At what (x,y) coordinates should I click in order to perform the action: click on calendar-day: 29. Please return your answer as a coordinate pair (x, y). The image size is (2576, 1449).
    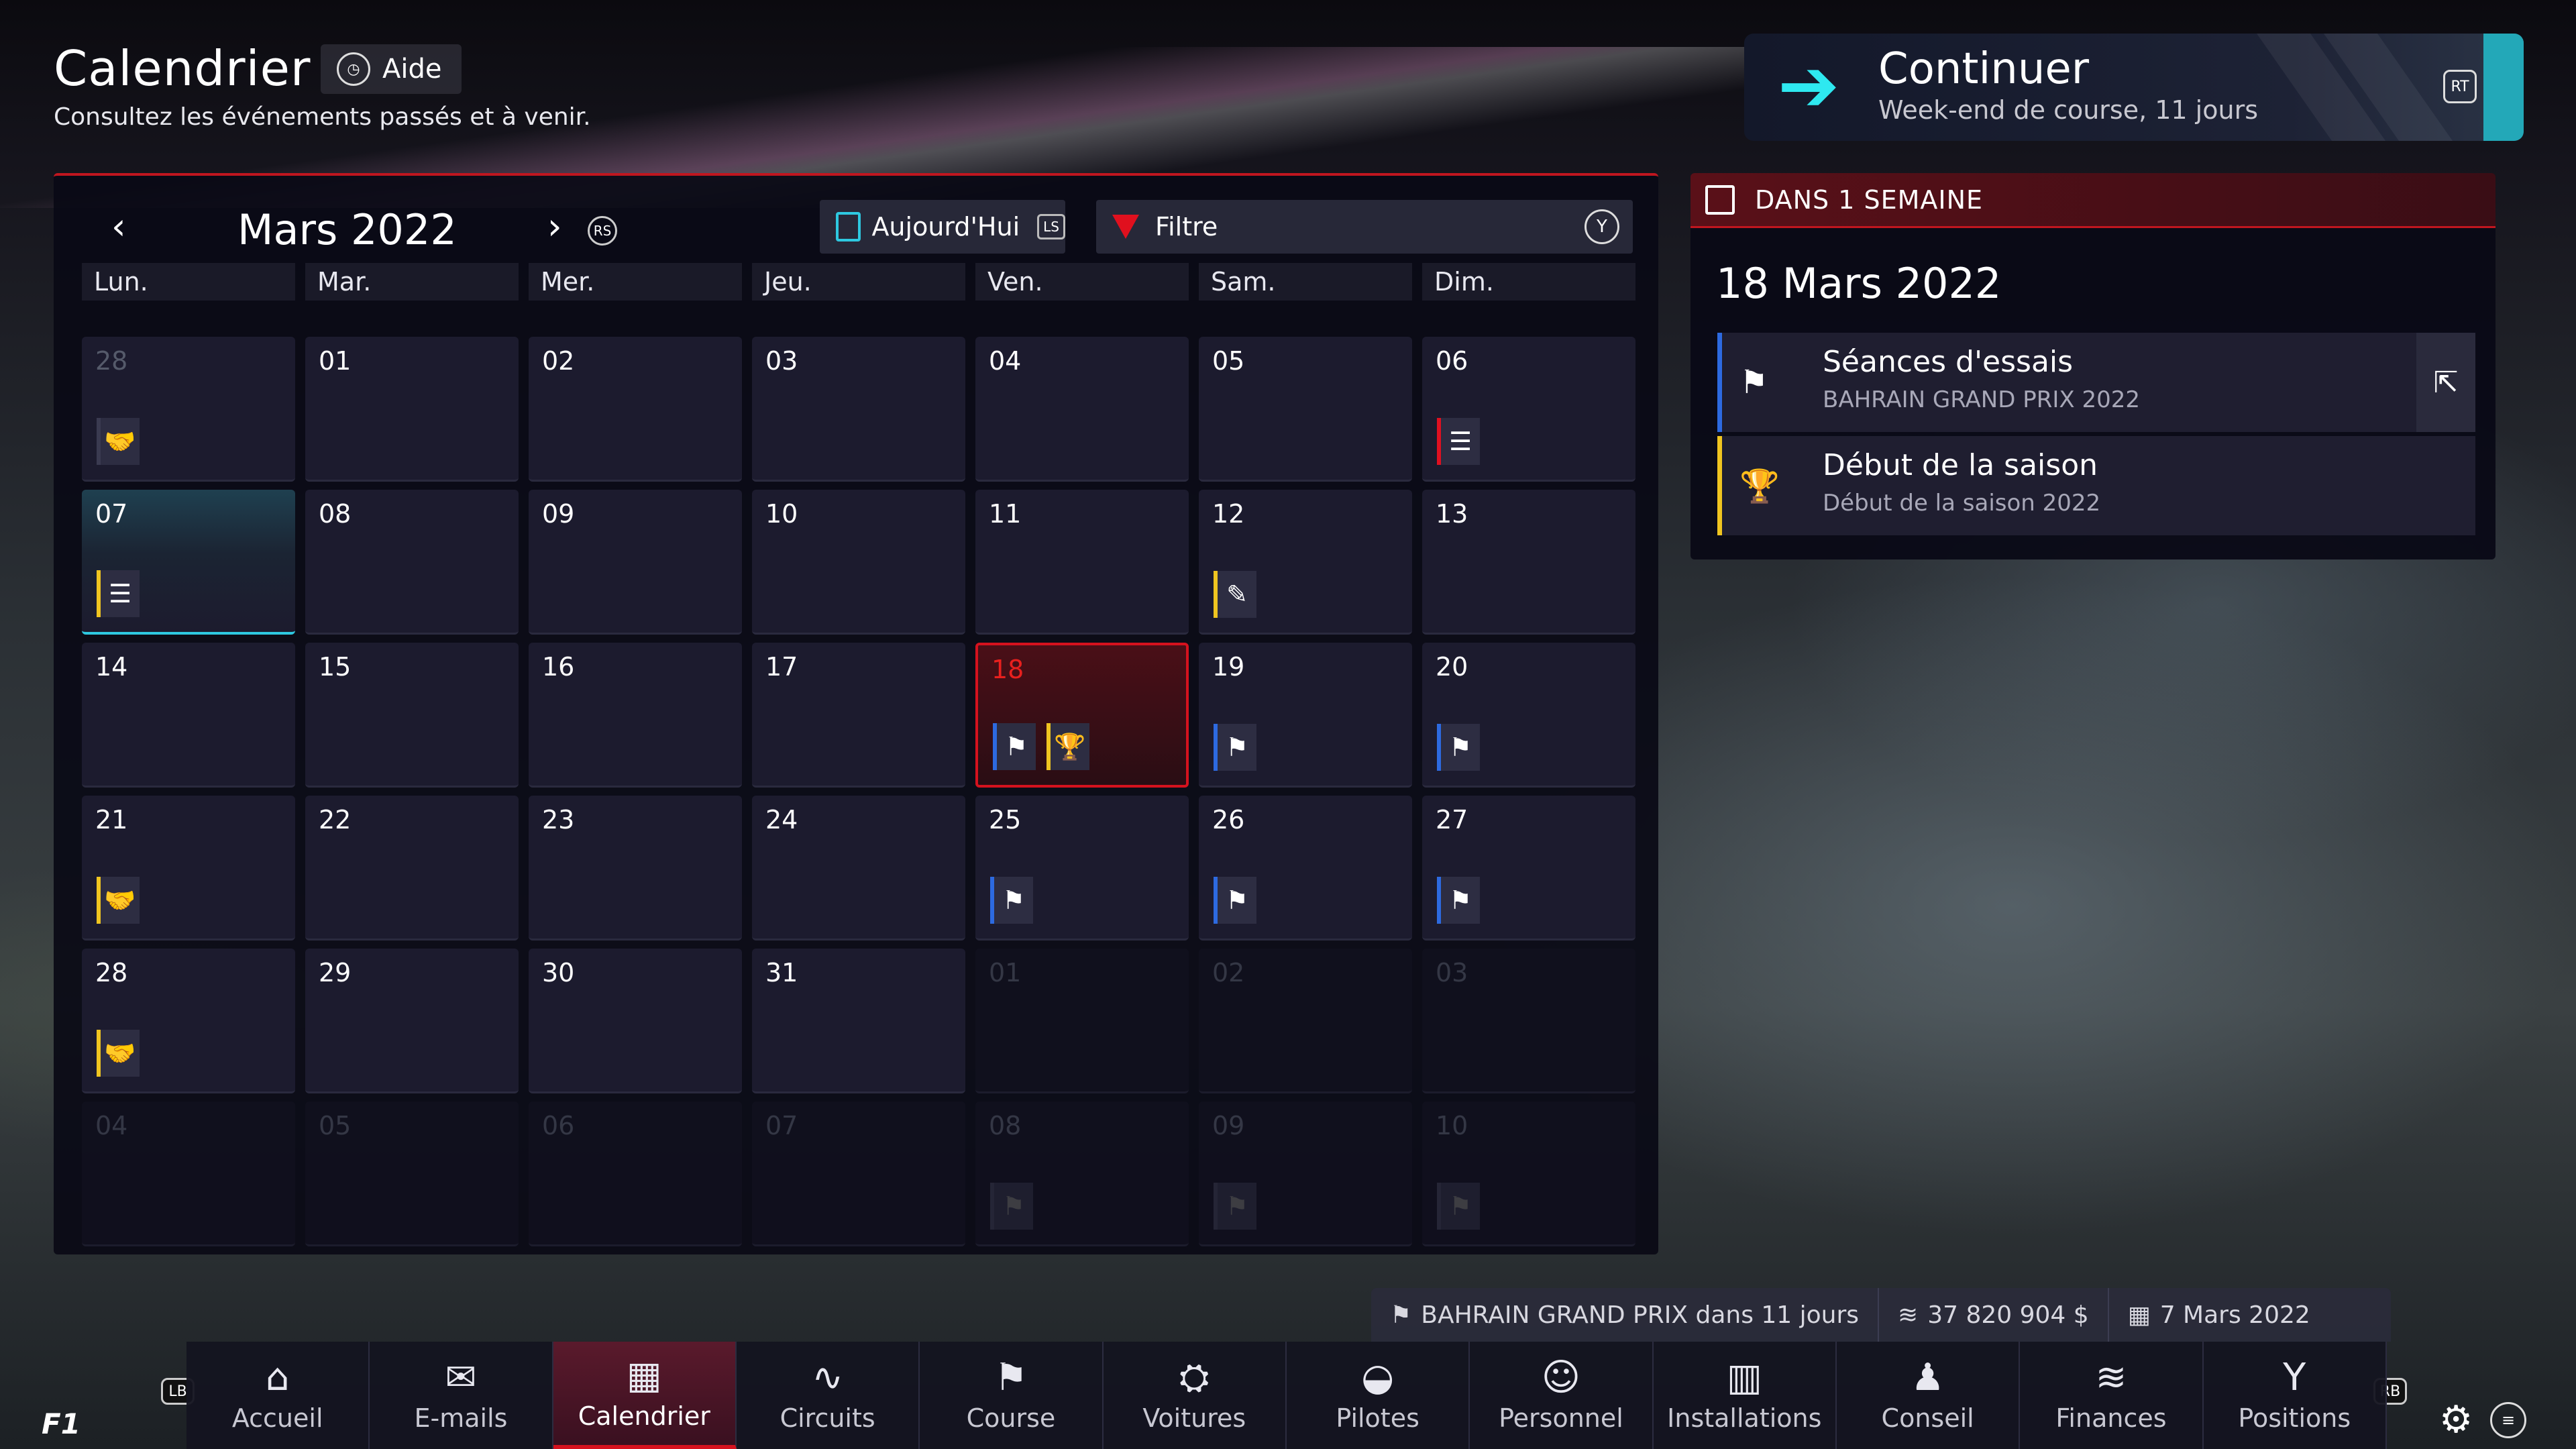
    Looking at the image, I should click on (412, 1021).